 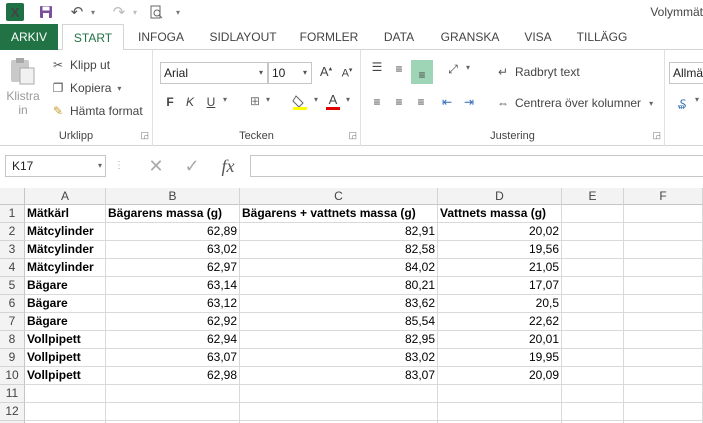 I want to click on cell-b5: 63,14, so click(x=173, y=286).